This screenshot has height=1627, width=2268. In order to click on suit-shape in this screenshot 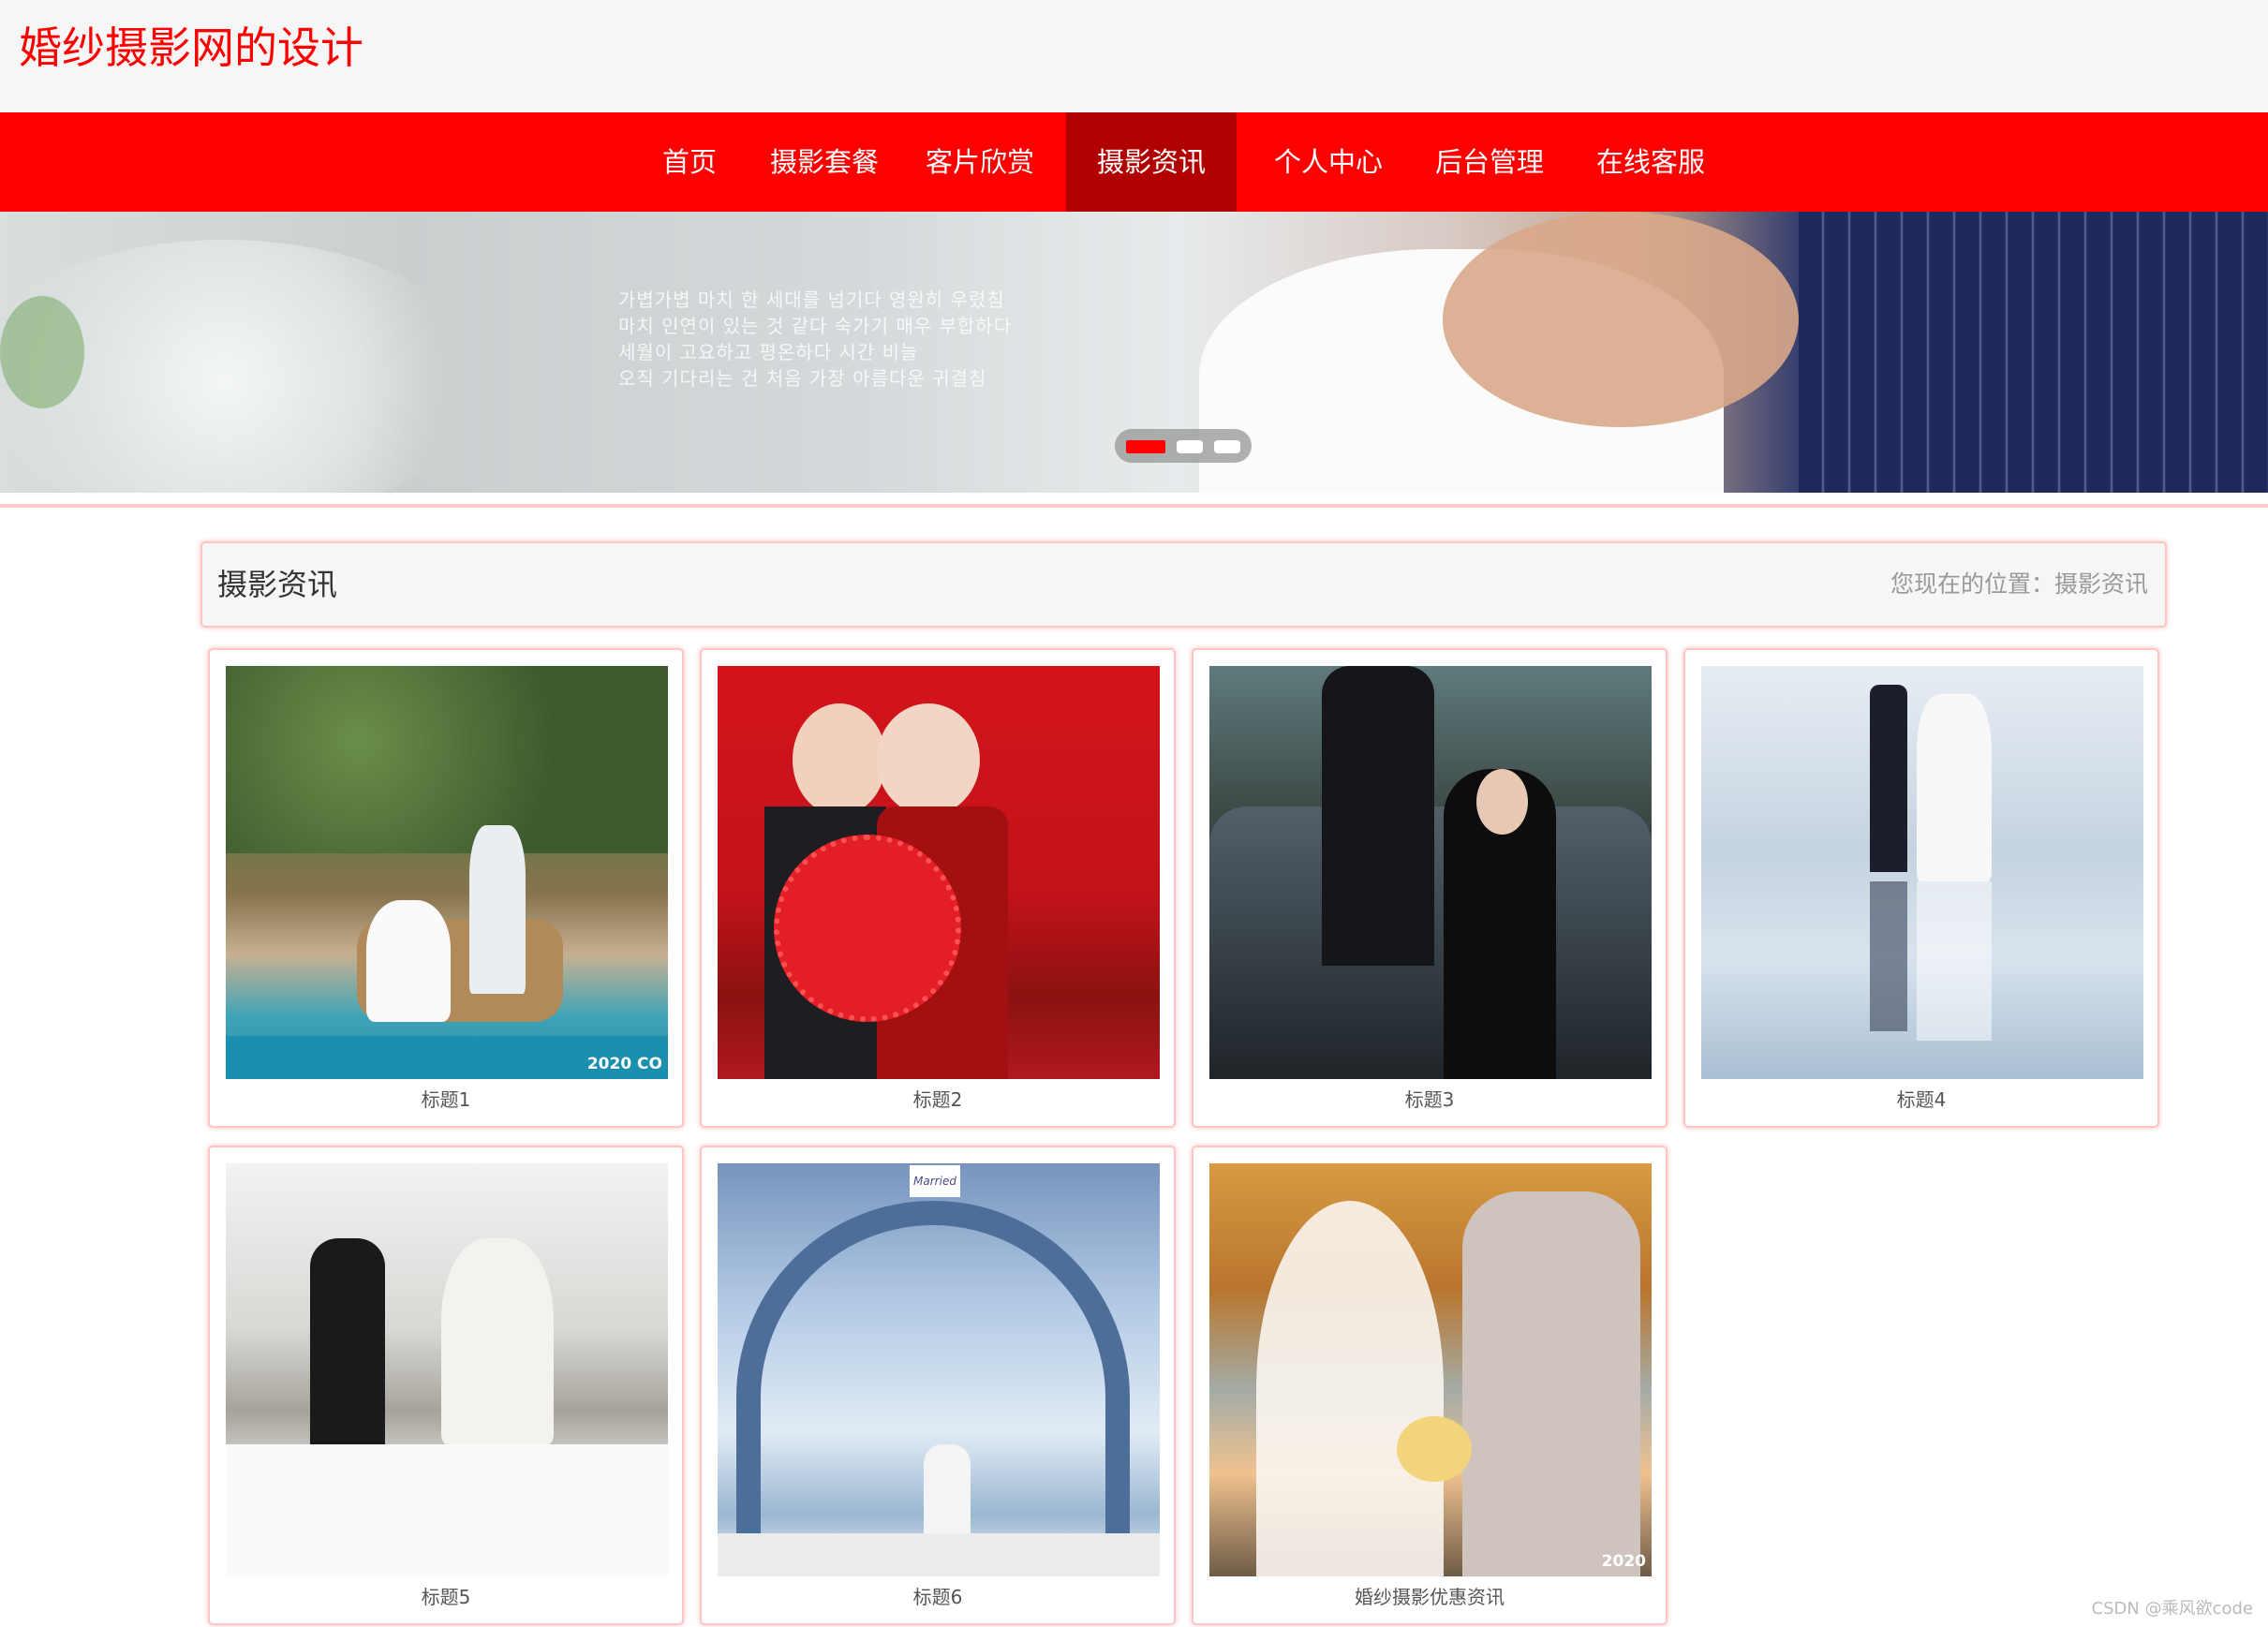, I will do `click(2034, 352)`.